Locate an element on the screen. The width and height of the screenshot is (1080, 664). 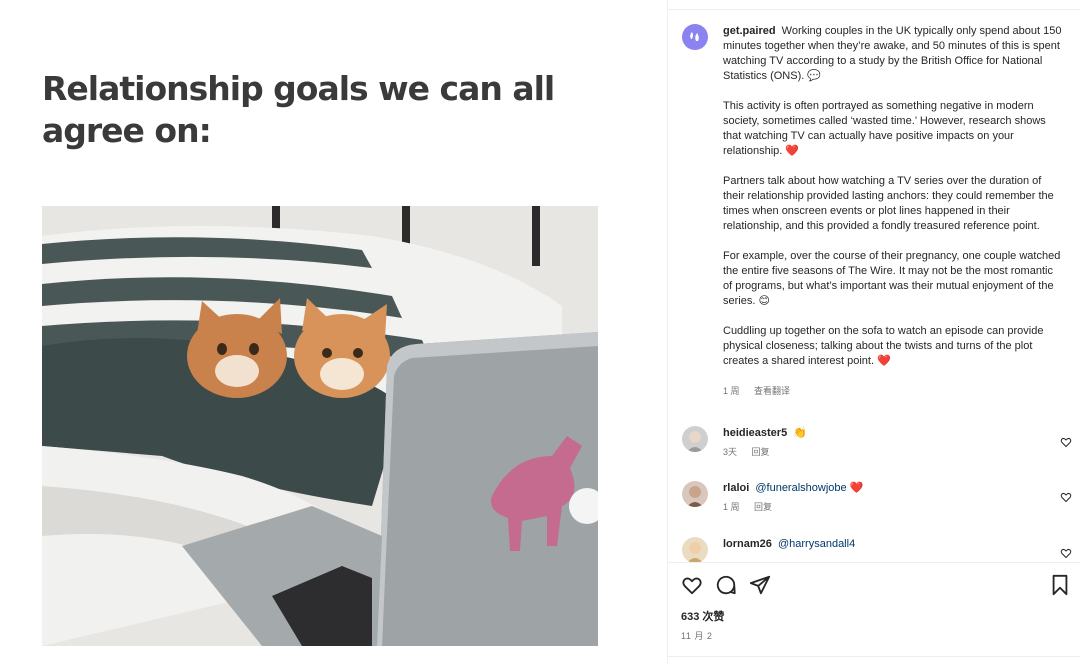
comment-meta: 1 周 回复 is located at coordinates (753, 506).